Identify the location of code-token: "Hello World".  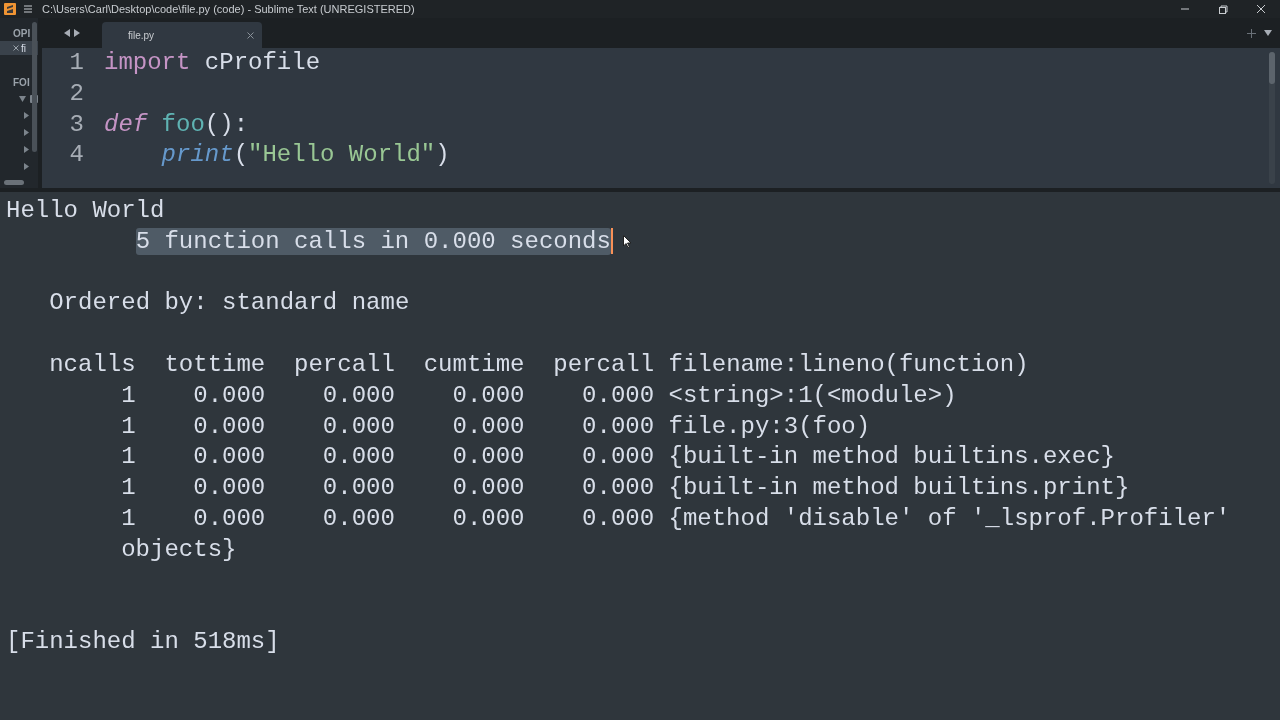
(342, 155).